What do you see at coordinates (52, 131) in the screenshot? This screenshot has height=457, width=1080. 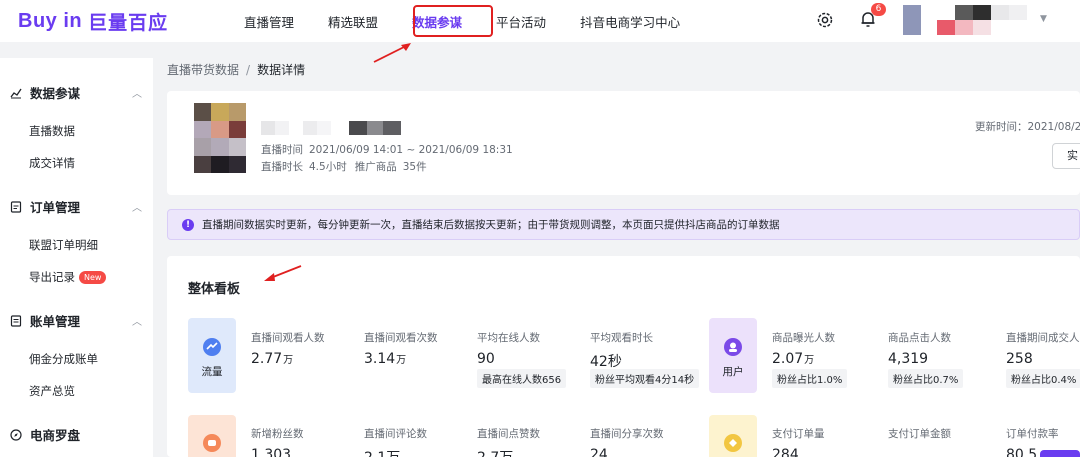 I see `sidebar-item-live-data: 直播数据` at bounding box center [52, 131].